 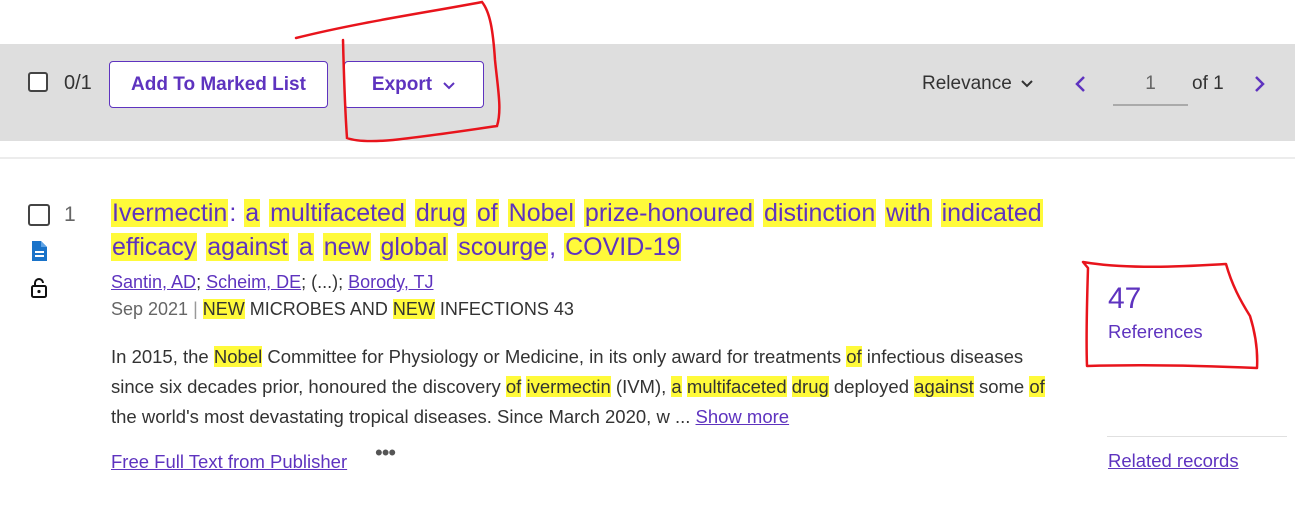 What do you see at coordinates (991, 213) in the screenshot?
I see `title-highlight: indicated` at bounding box center [991, 213].